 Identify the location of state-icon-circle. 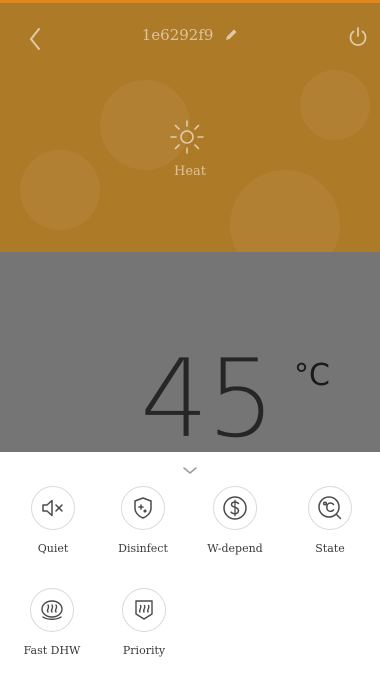
(330, 508).